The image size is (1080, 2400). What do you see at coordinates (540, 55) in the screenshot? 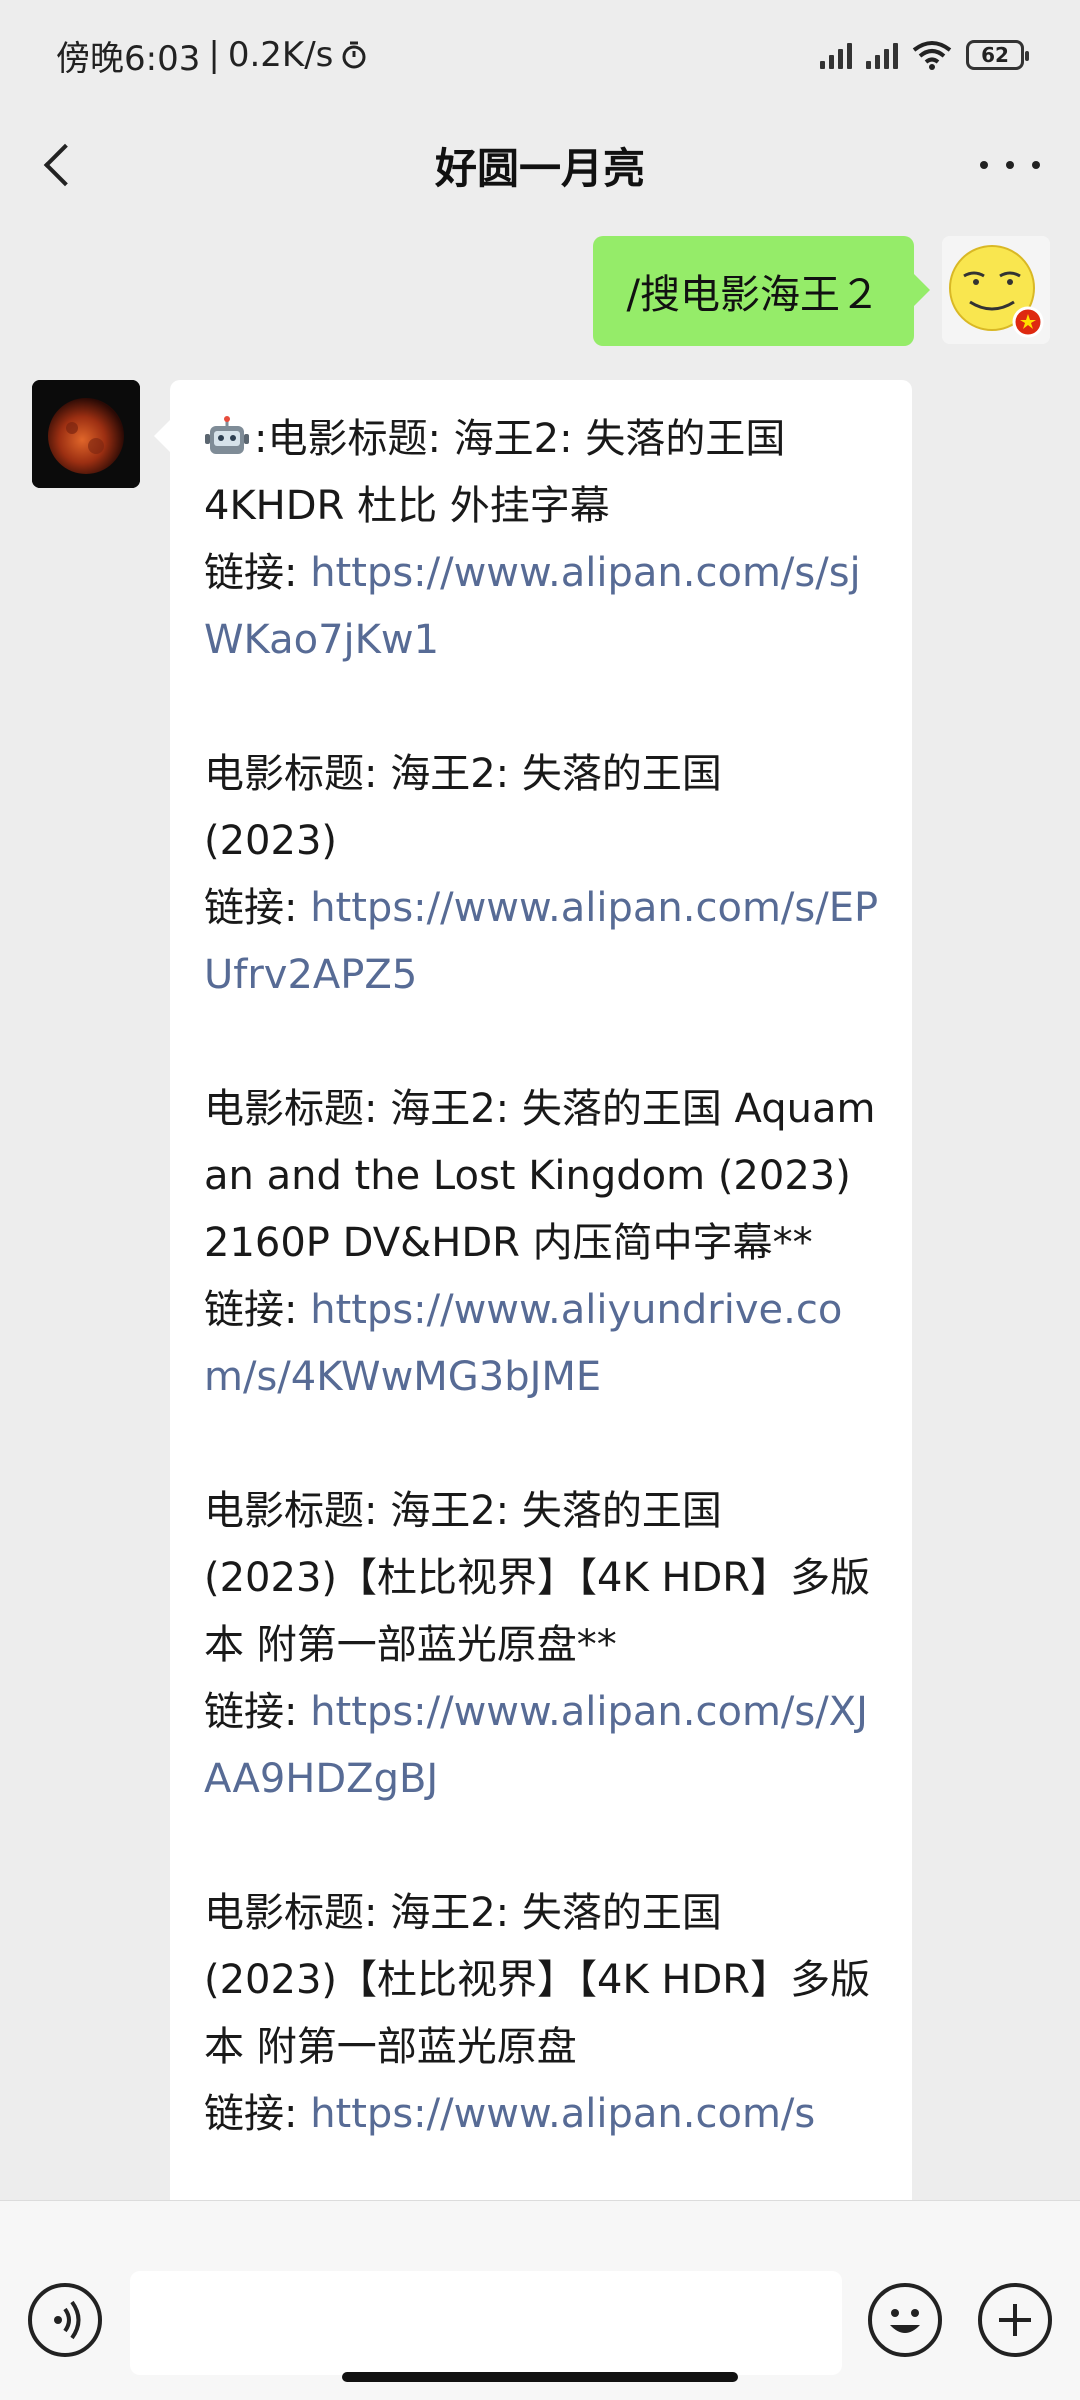
I see `status-bar: 傍晚6:03 | 0.2K/s 62` at bounding box center [540, 55].